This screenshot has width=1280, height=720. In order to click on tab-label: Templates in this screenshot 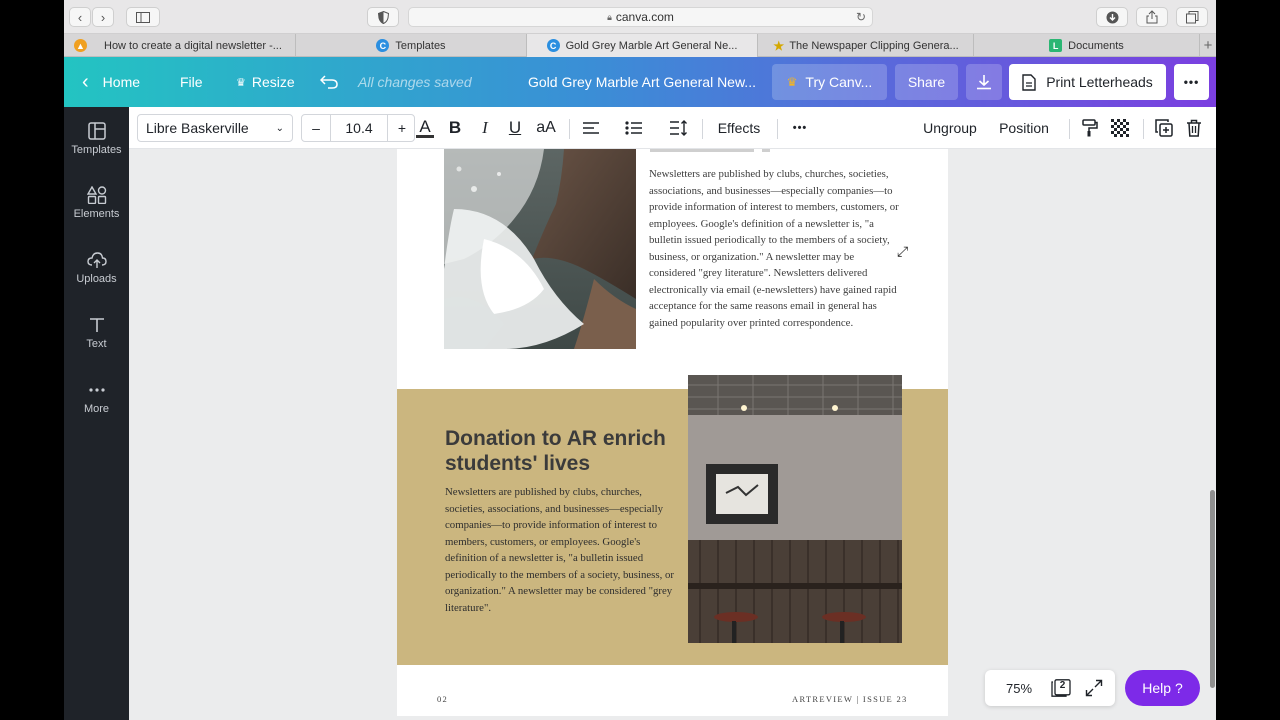, I will do `click(420, 45)`.